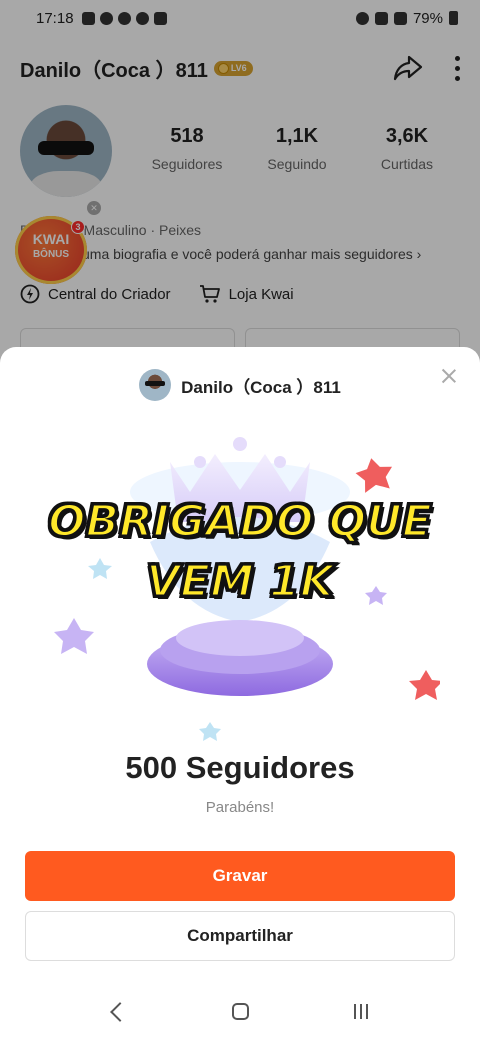 This screenshot has height=1040, width=480. What do you see at coordinates (261, 387) in the screenshot?
I see `sheet-user-name: Danilo（Coca ）811` at bounding box center [261, 387].